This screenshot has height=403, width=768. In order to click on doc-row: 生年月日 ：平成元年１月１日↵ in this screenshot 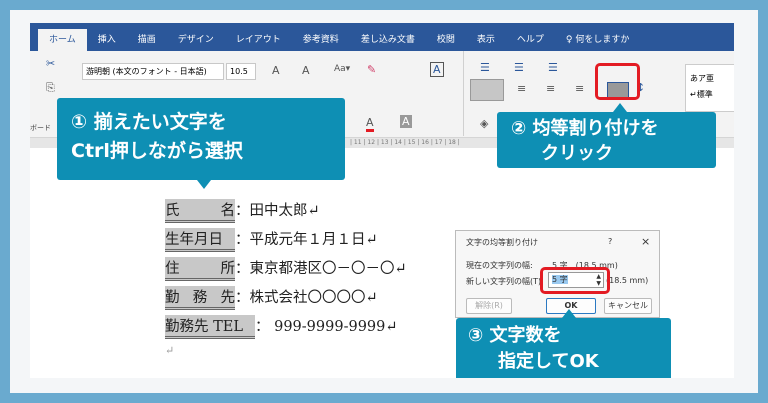, I will do `click(271, 240)`.